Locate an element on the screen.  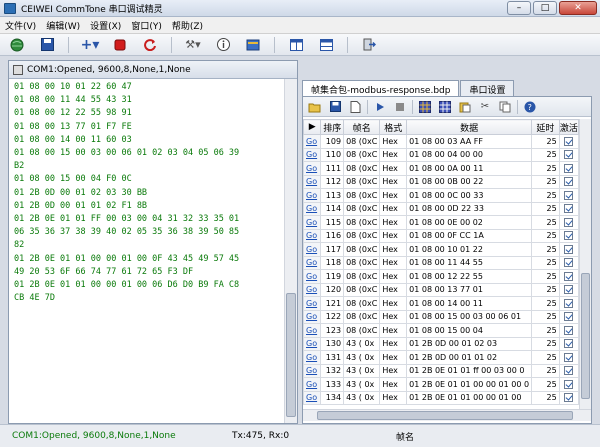
paste-icon is located at coordinates (465, 107).